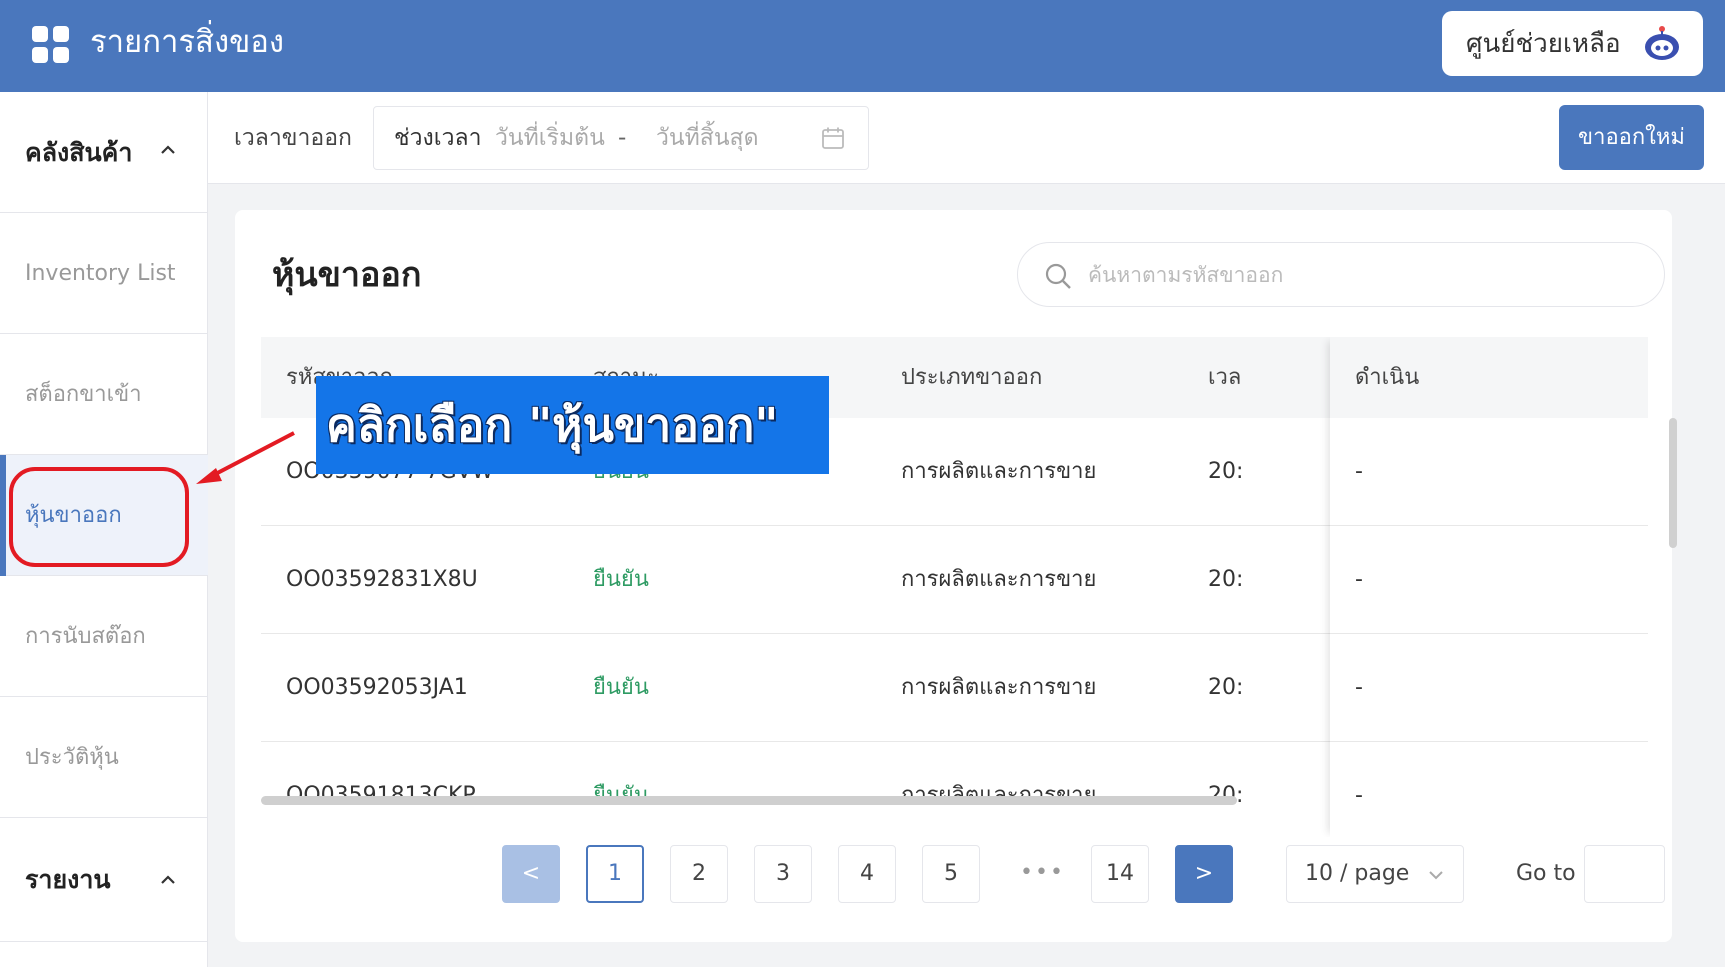 This screenshot has height=967, width=1725. What do you see at coordinates (1357, 873) in the screenshot?
I see `page-size-value: 10 / page` at bounding box center [1357, 873].